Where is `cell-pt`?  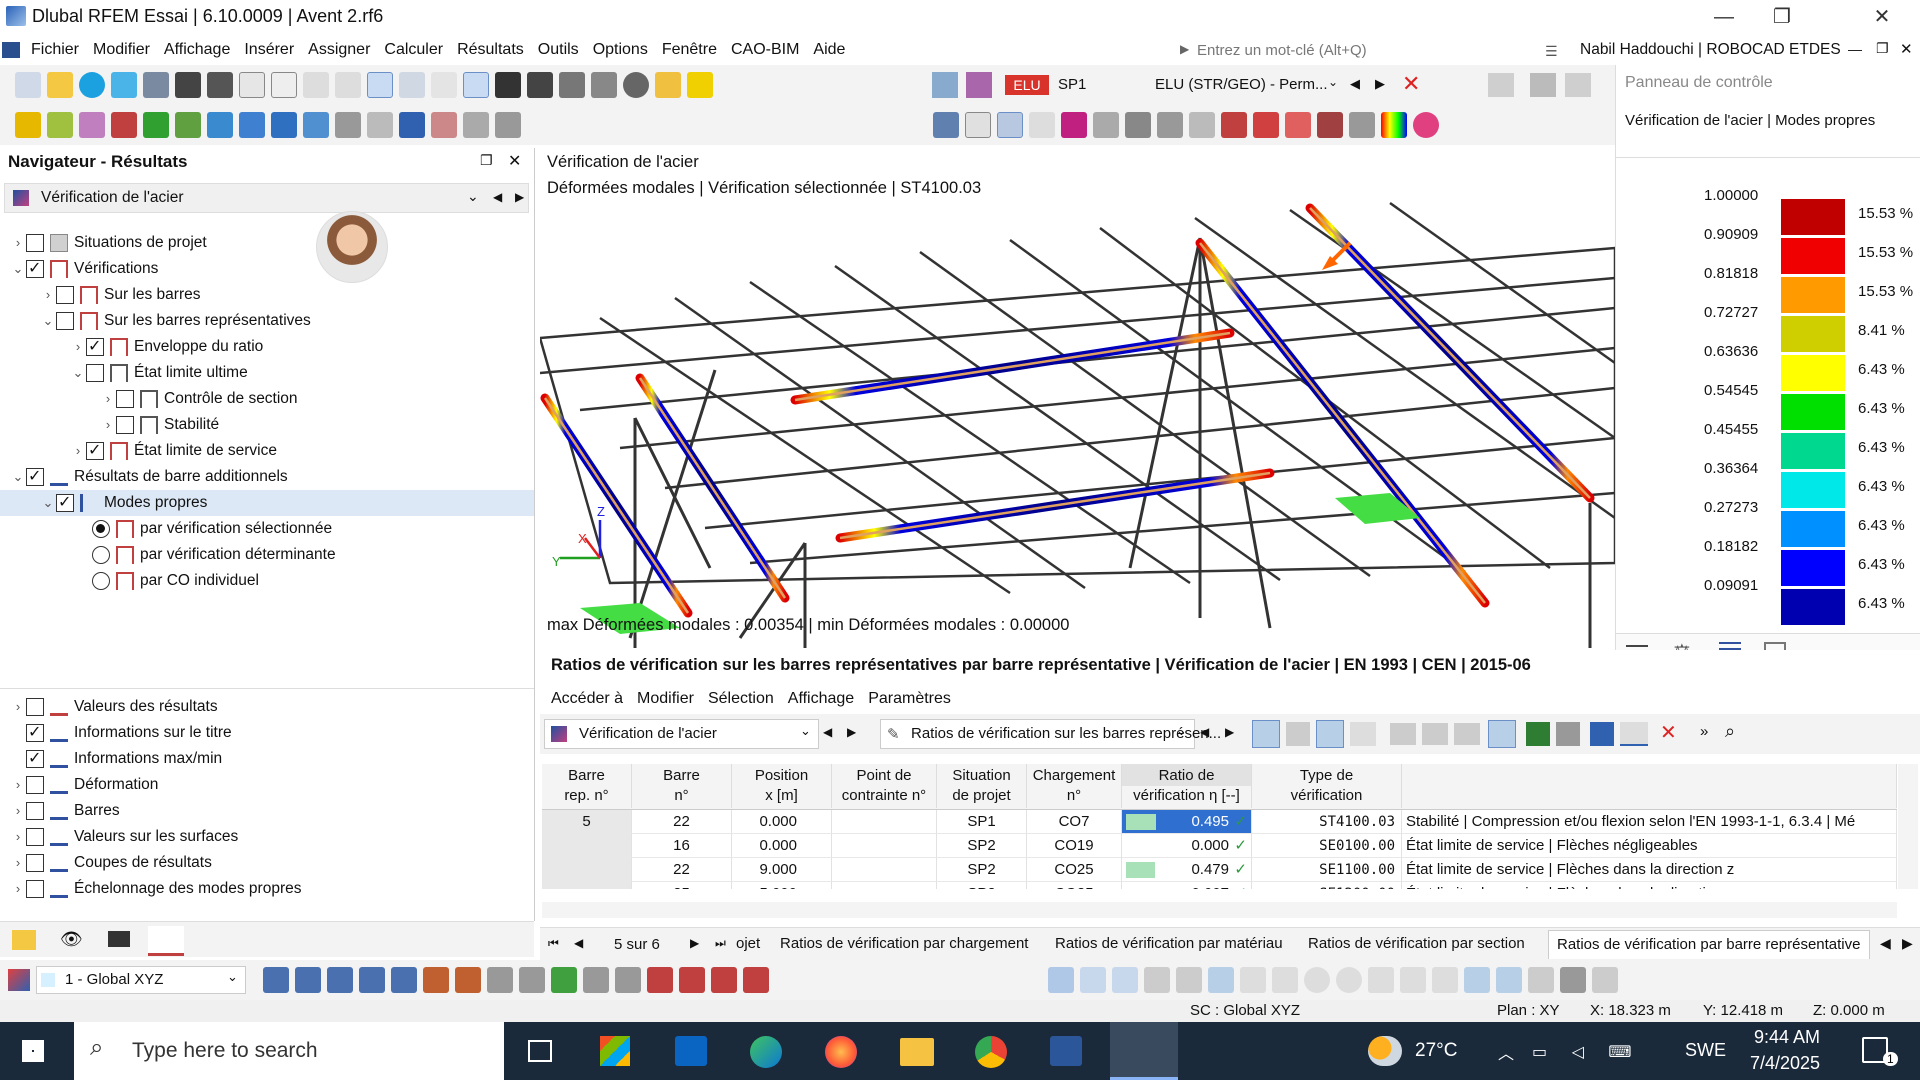 cell-pt is located at coordinates (884, 885).